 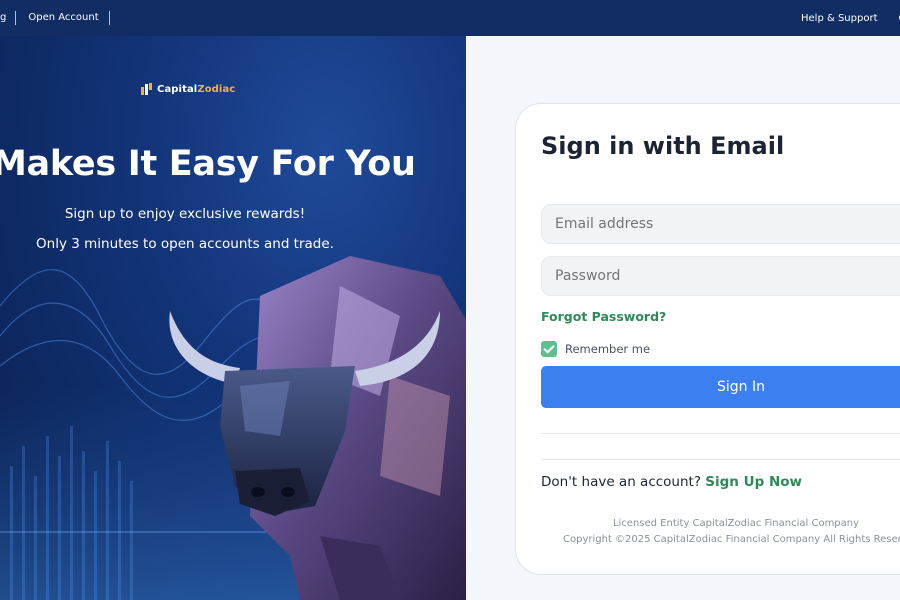 What do you see at coordinates (62, 18) in the screenshot?
I see `nav-item-open-account: Open Account` at bounding box center [62, 18].